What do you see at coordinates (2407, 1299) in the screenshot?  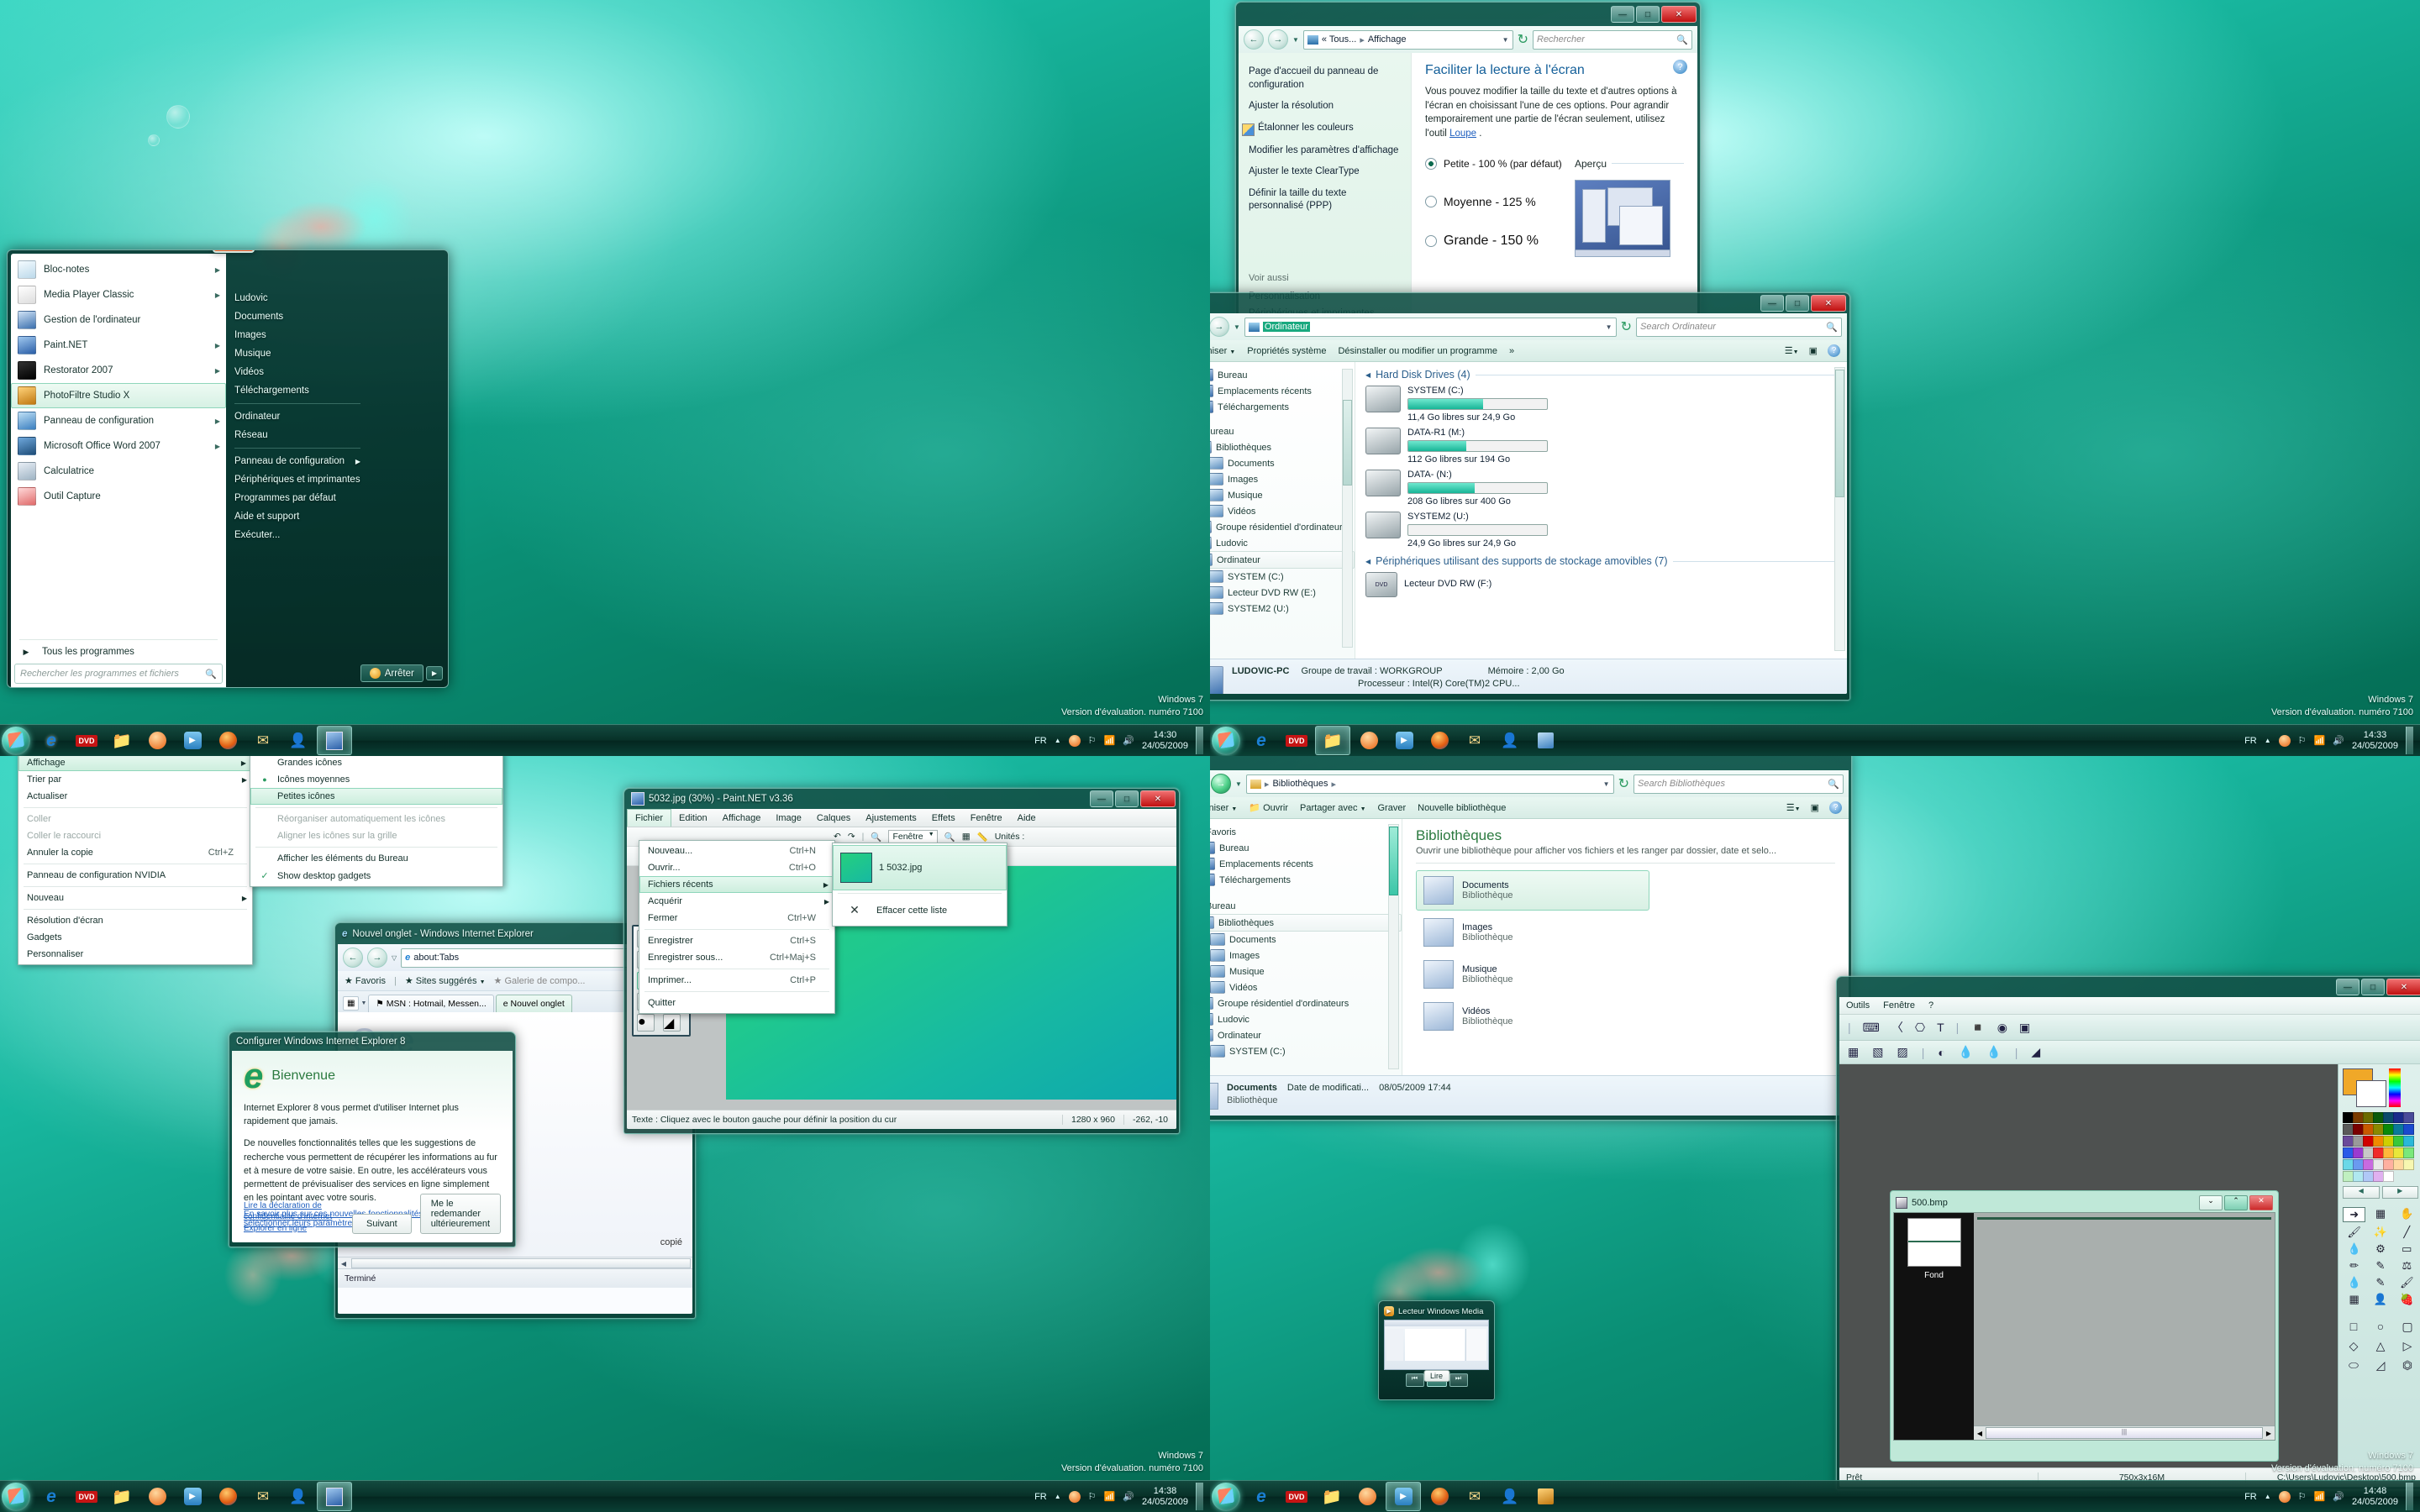 I see `strawberry-tool-icon: 🍓` at bounding box center [2407, 1299].